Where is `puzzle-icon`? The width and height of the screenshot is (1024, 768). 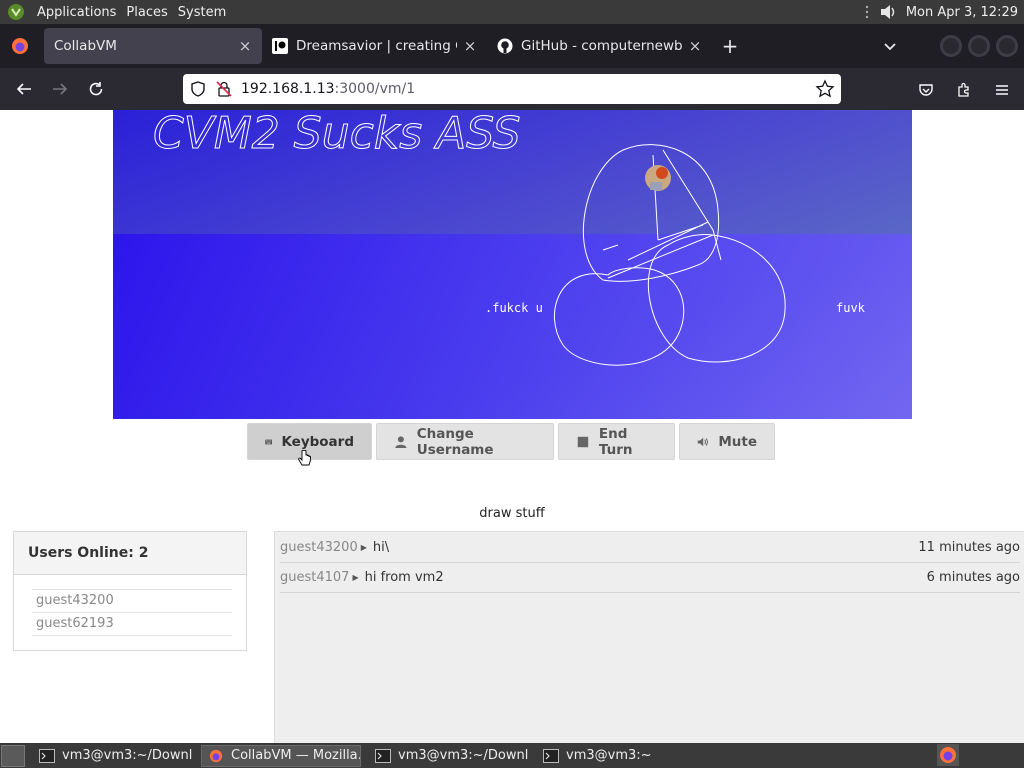
puzzle-icon is located at coordinates (963, 89).